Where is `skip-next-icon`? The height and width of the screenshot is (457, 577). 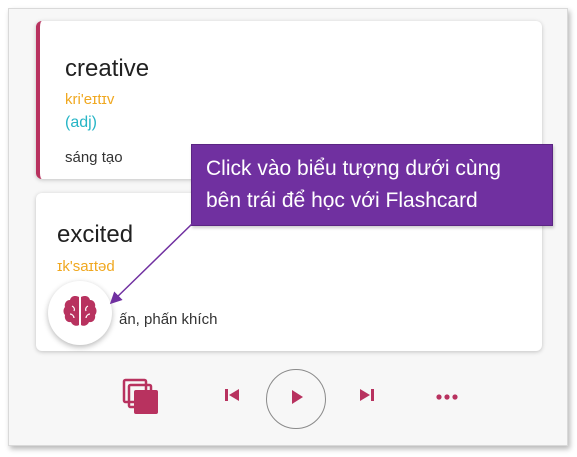 skip-next-icon is located at coordinates (367, 397).